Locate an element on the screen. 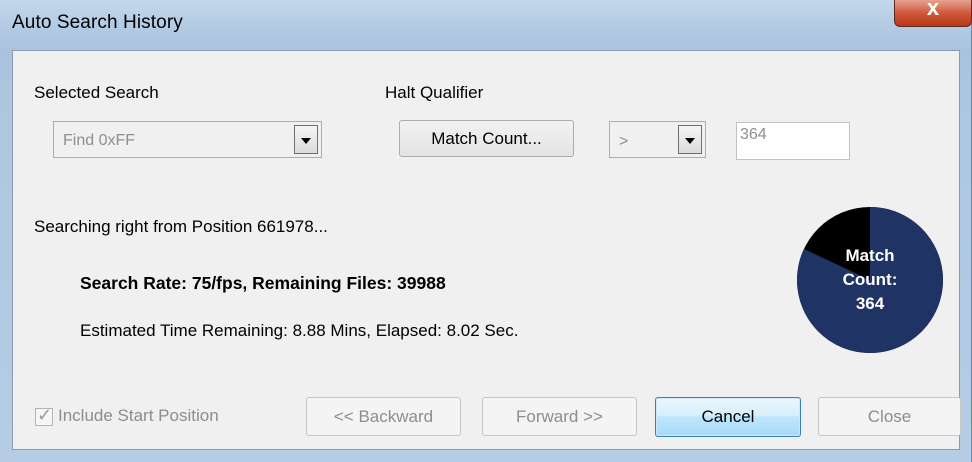 The image size is (972, 462). include-start-checkbox: ✓ is located at coordinates (44, 415).